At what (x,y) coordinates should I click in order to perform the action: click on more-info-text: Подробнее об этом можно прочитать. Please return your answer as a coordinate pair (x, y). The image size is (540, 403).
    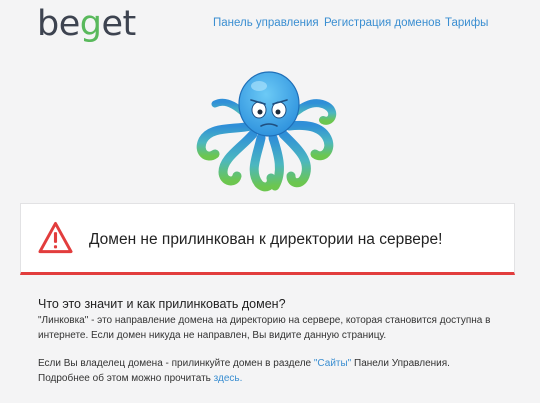
    Looking at the image, I should click on (126, 378).